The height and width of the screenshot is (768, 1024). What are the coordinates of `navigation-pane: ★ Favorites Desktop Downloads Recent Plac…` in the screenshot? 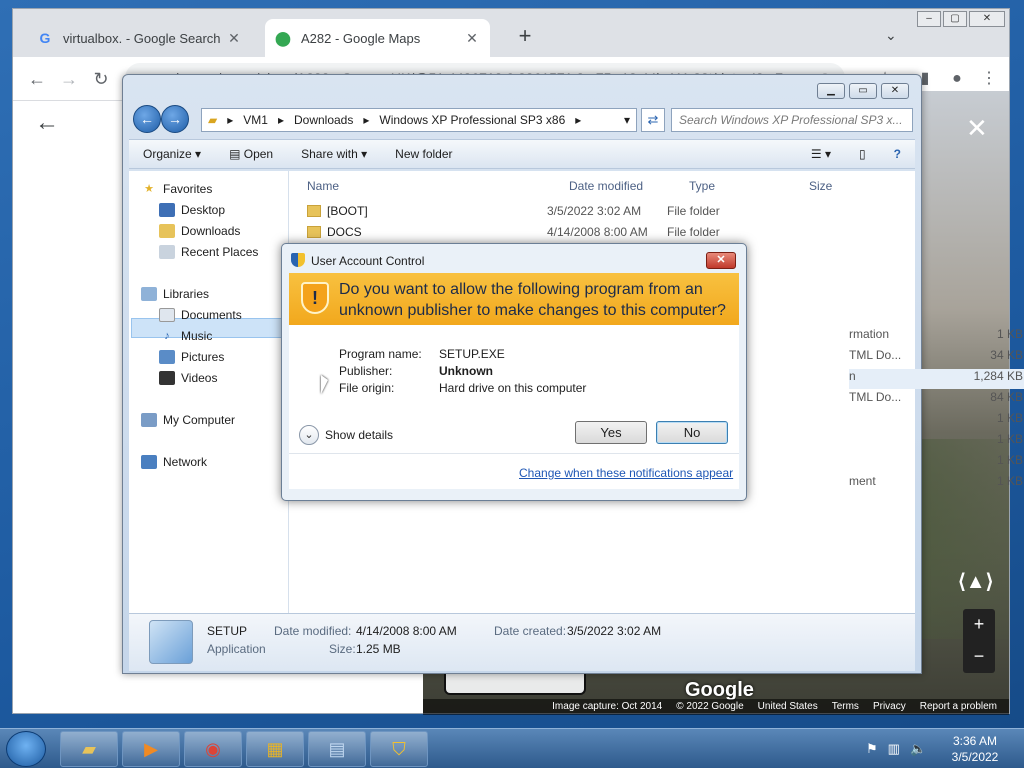 It's located at (209, 392).